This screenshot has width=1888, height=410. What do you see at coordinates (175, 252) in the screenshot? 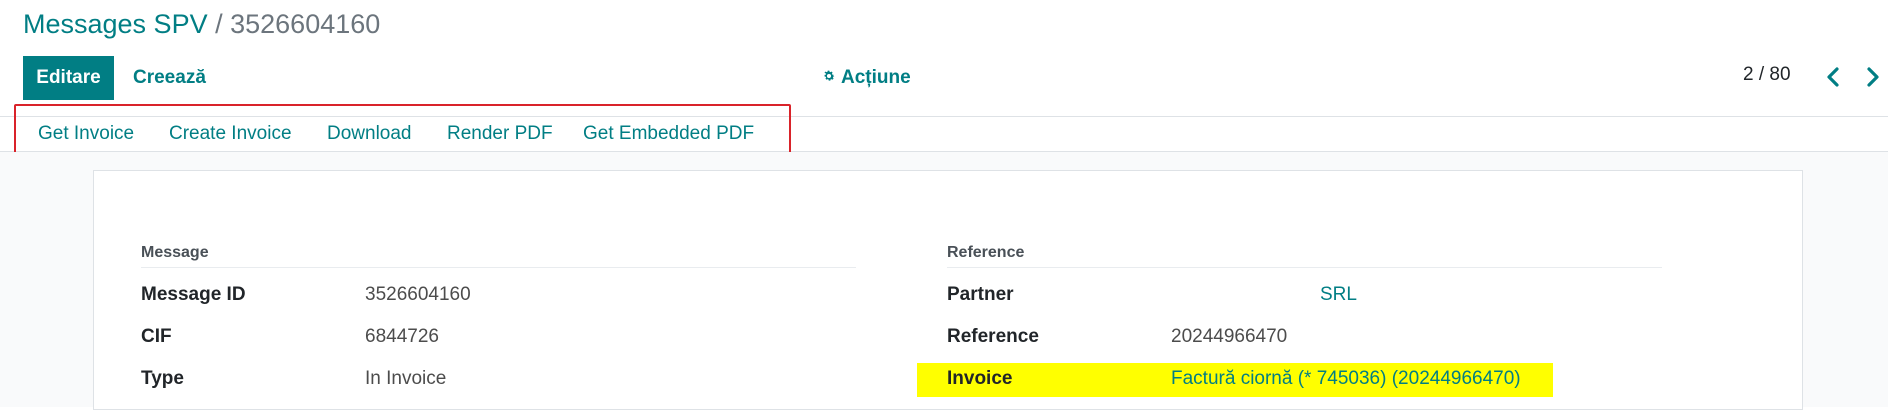
I see `message-group-title: Message` at bounding box center [175, 252].